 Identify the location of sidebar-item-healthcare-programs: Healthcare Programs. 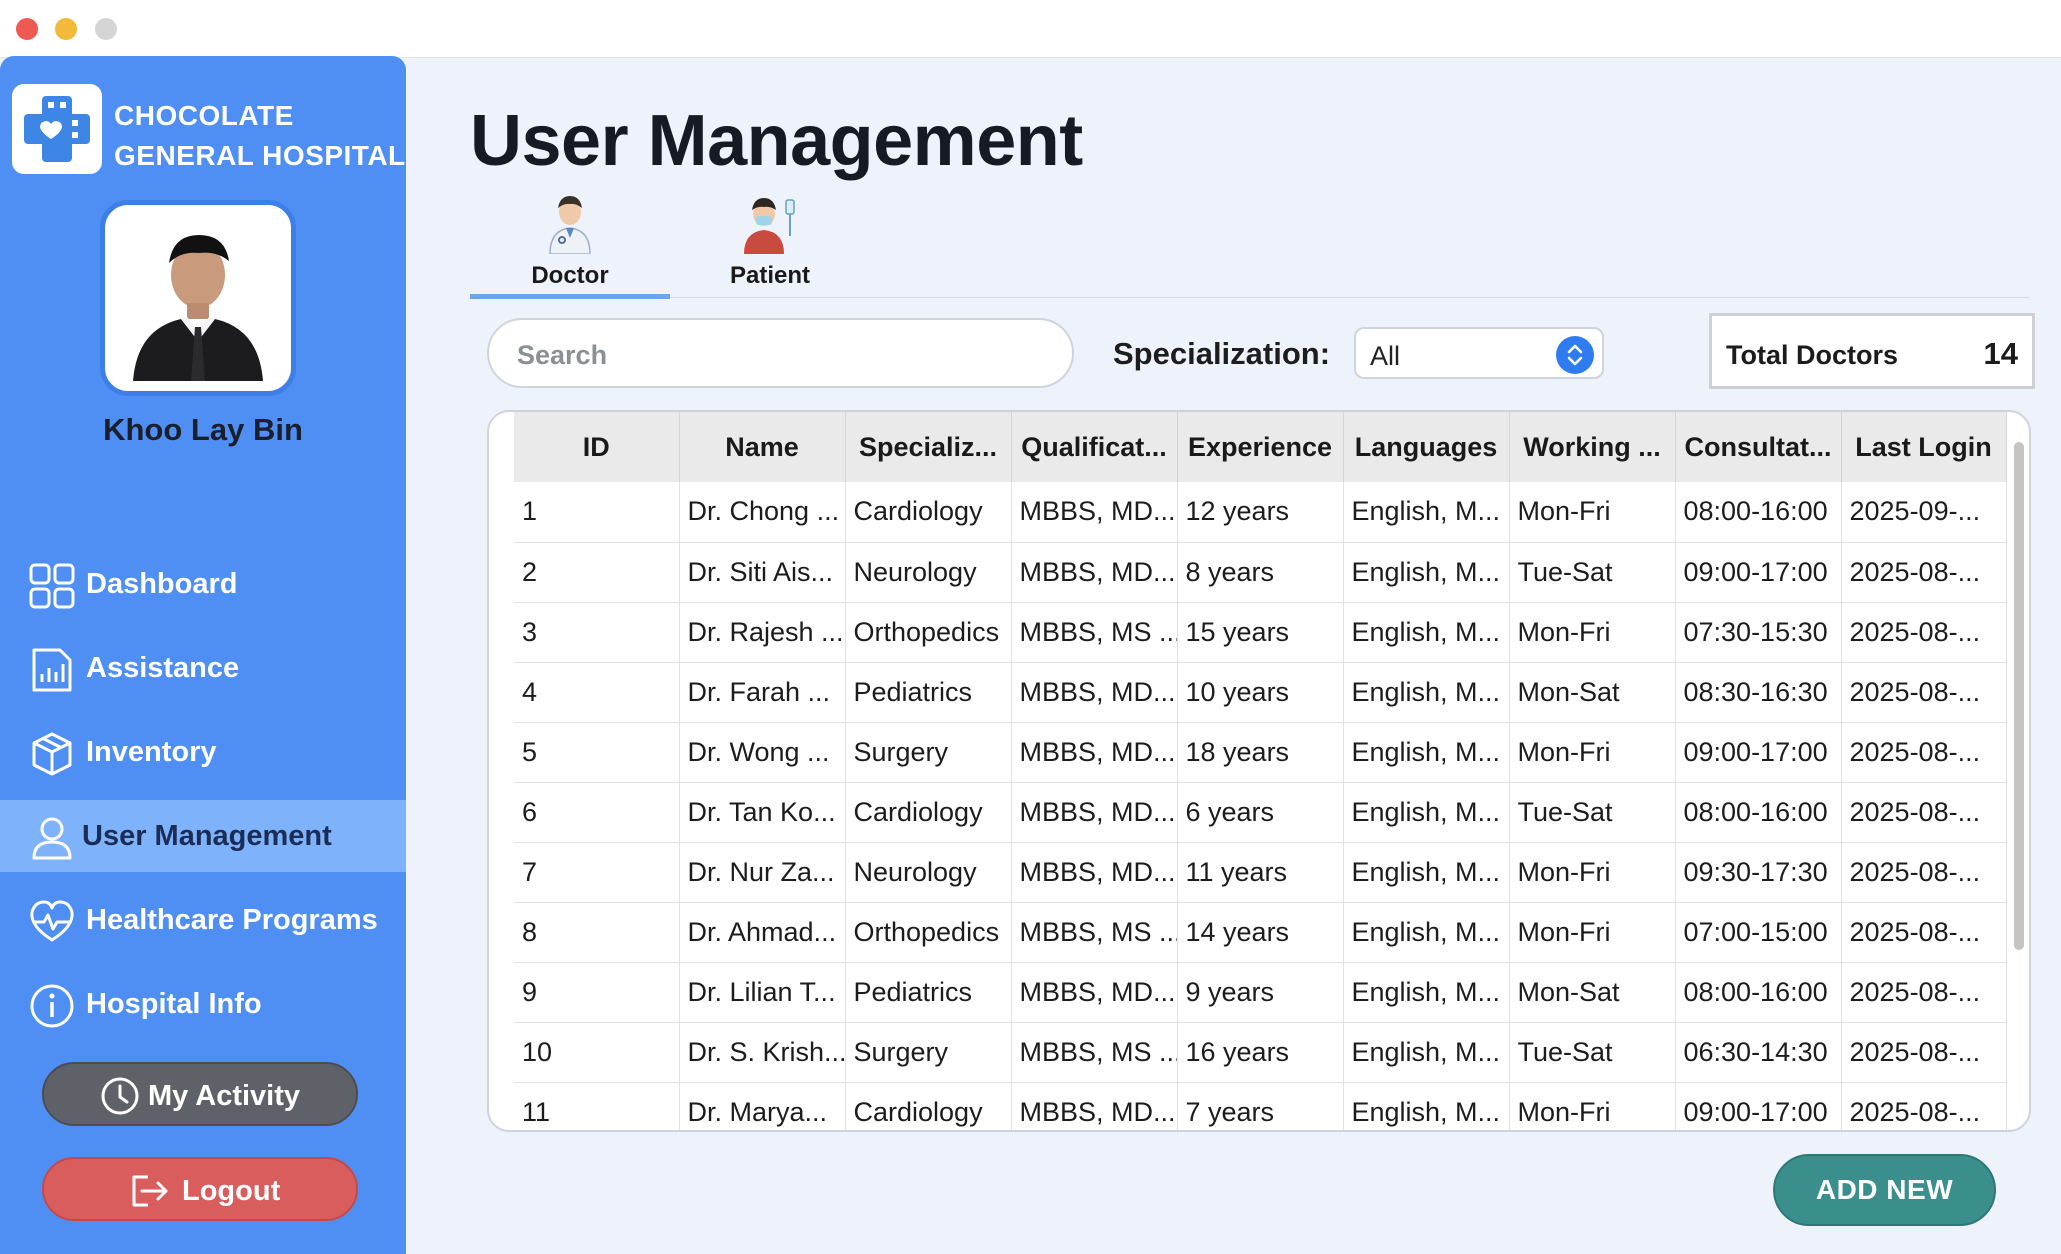
(203, 920).